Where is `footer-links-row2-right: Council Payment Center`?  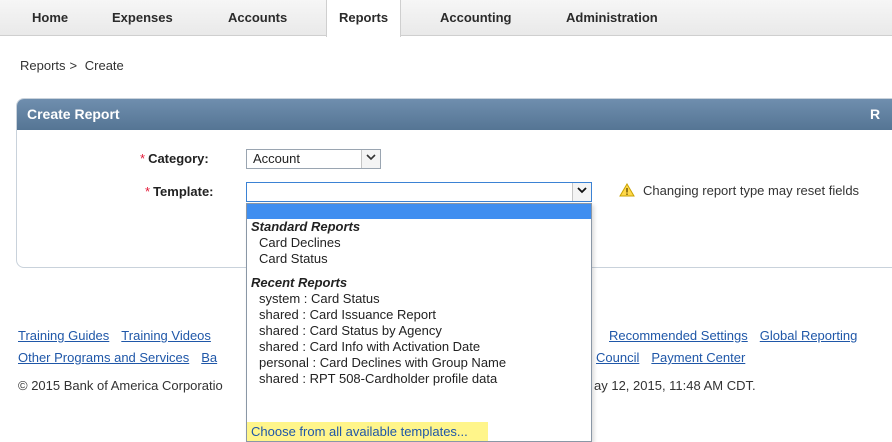 footer-links-row2-right: Council Payment Center is located at coordinates (676, 357).